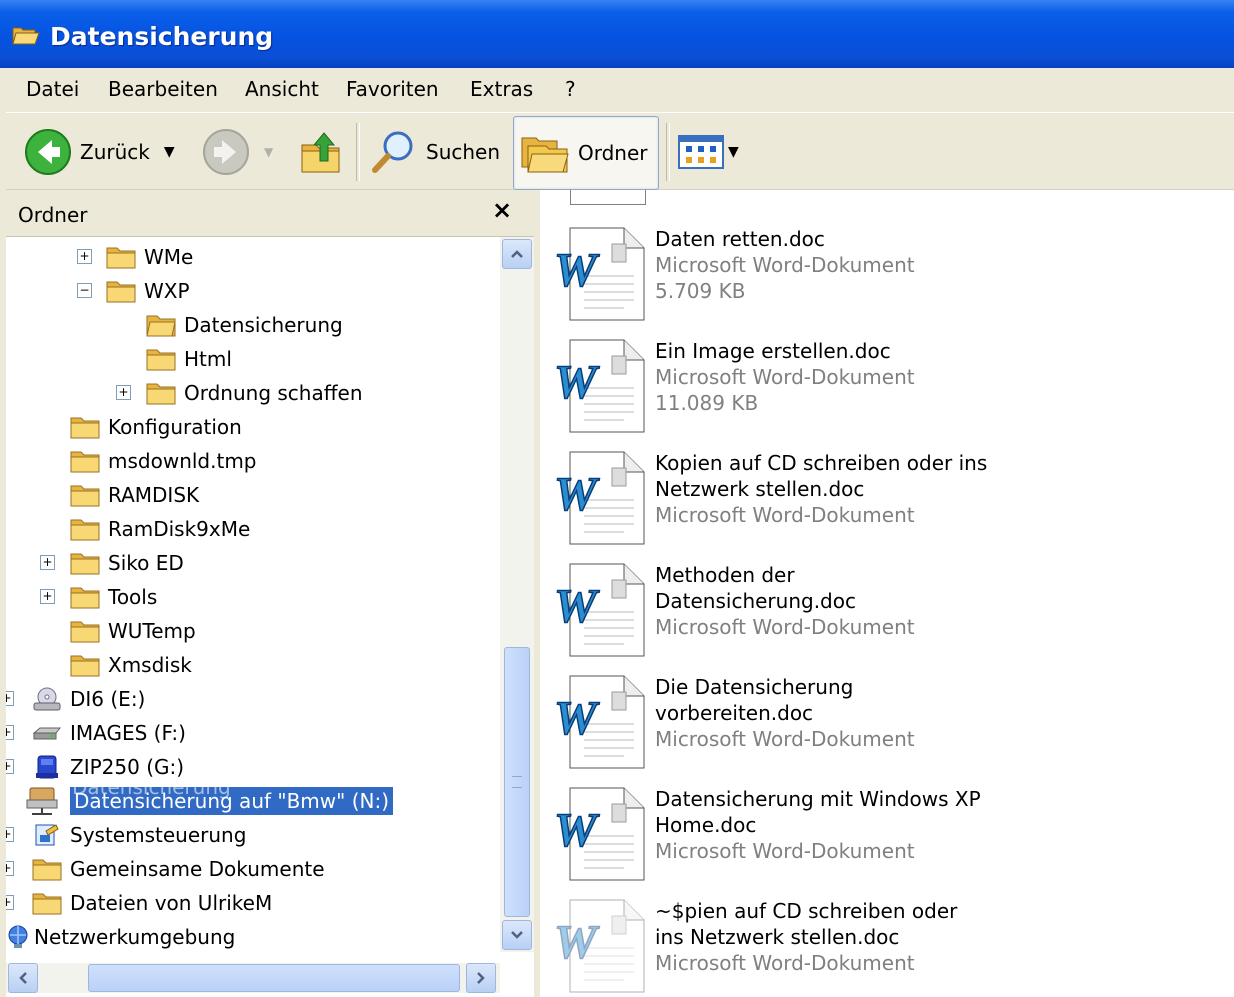 This screenshot has height=997, width=1234. What do you see at coordinates (151, 787) in the screenshot?
I see `drag-ghost-label: Datensicherung` at bounding box center [151, 787].